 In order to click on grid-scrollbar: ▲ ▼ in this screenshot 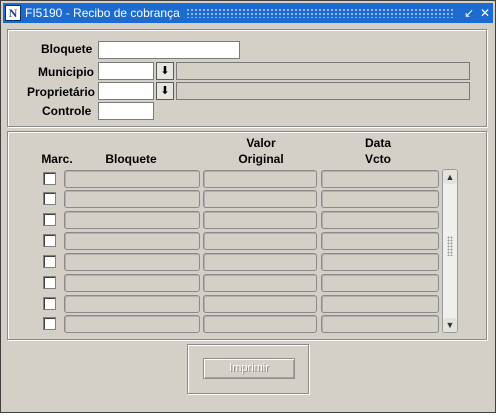, I will do `click(450, 251)`.